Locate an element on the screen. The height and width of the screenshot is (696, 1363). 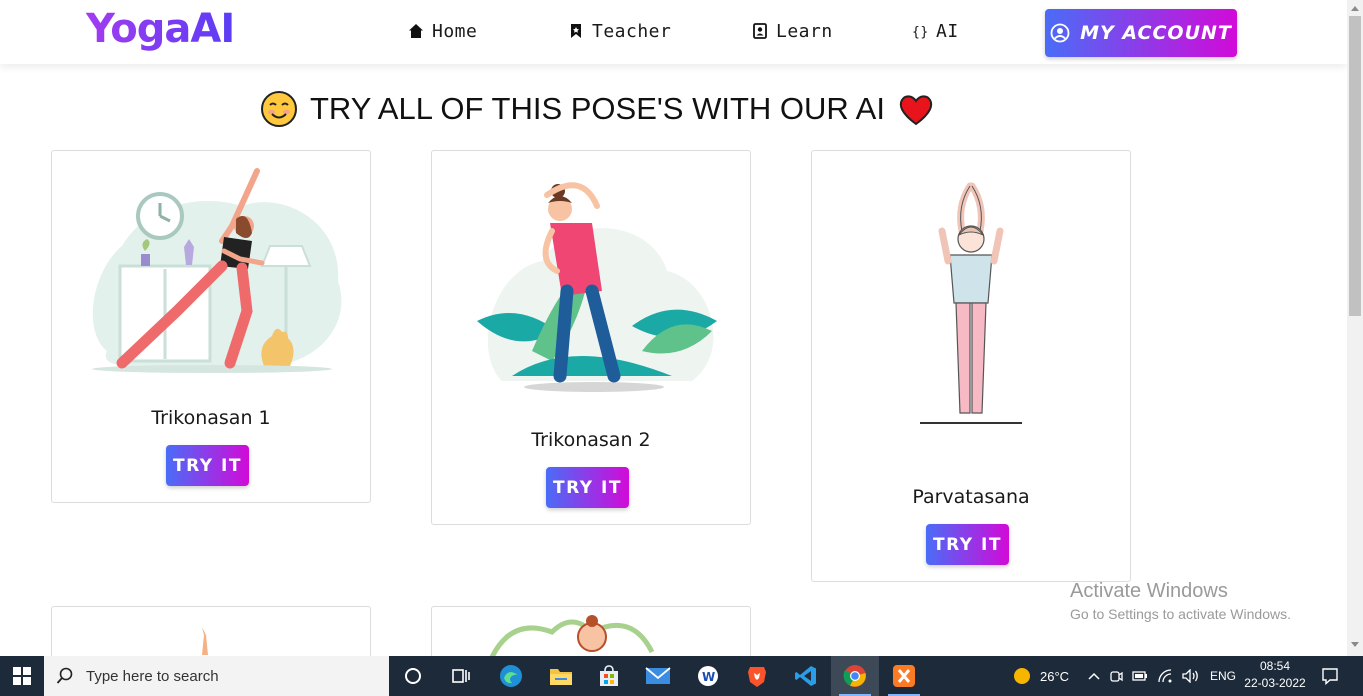
scroll-down-arrow-icon is located at coordinates (1355, 644).